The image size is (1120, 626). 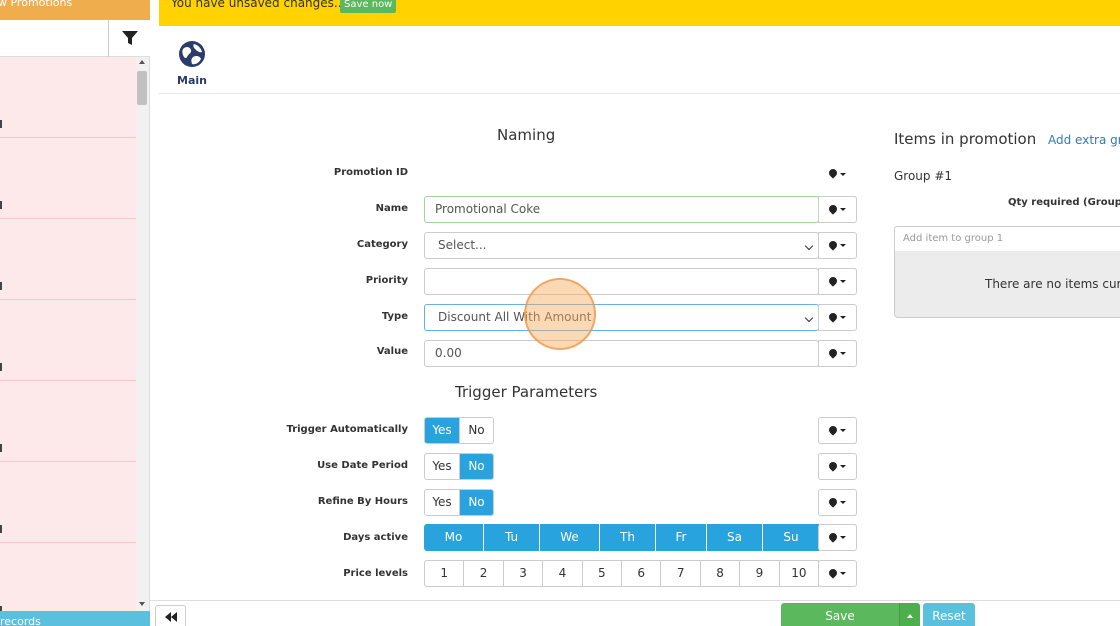 What do you see at coordinates (837, 281) in the screenshot?
I see `priority-pin-button` at bounding box center [837, 281].